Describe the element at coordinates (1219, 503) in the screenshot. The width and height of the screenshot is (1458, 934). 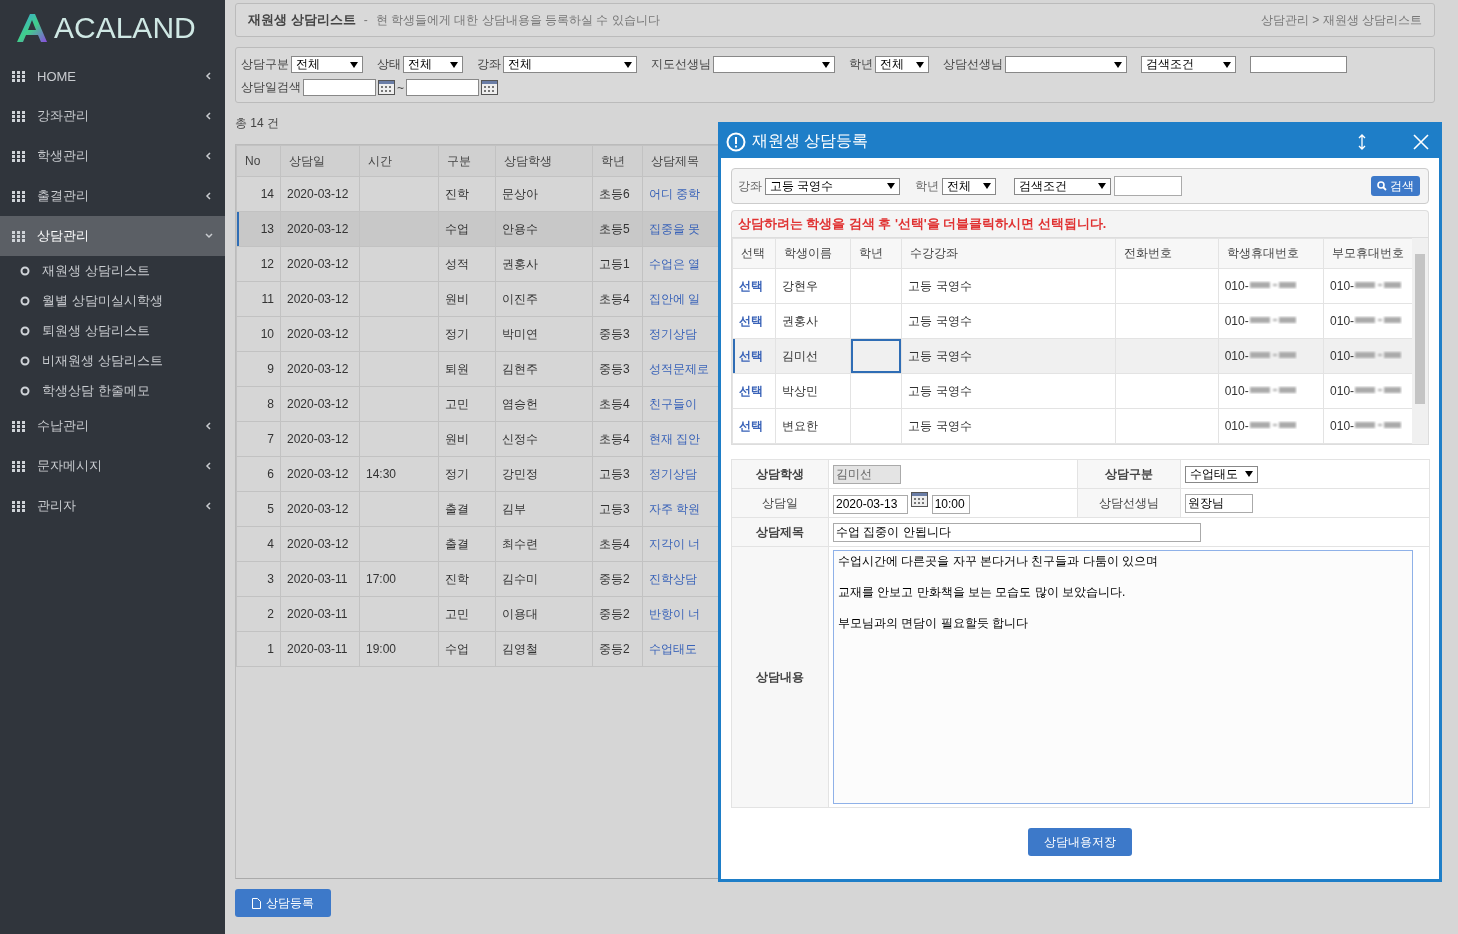
I see `teacher-field: 원장님` at that location.